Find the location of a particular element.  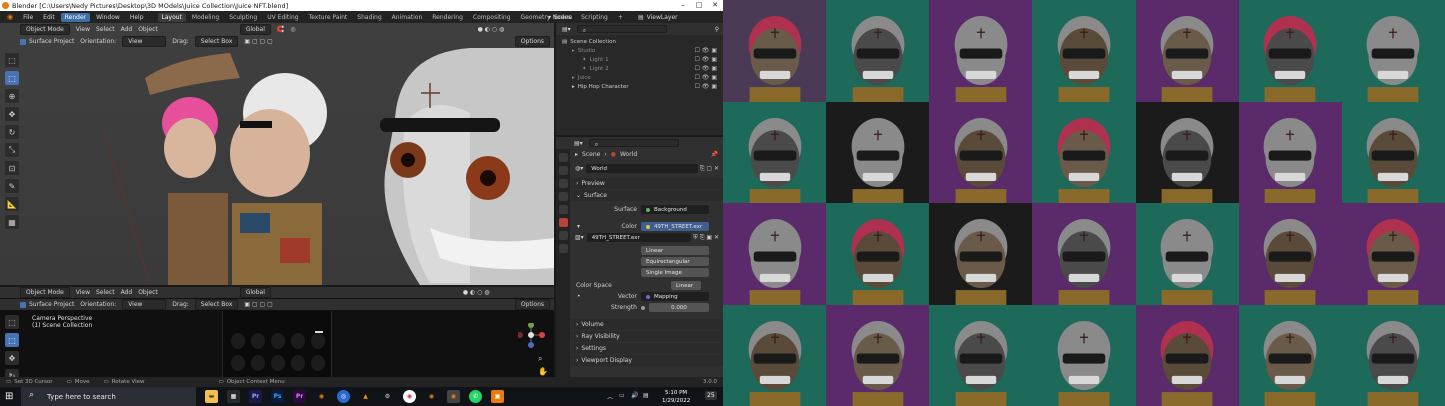

chevron-down-icon: ▸ is located at coordinates (573, 78).